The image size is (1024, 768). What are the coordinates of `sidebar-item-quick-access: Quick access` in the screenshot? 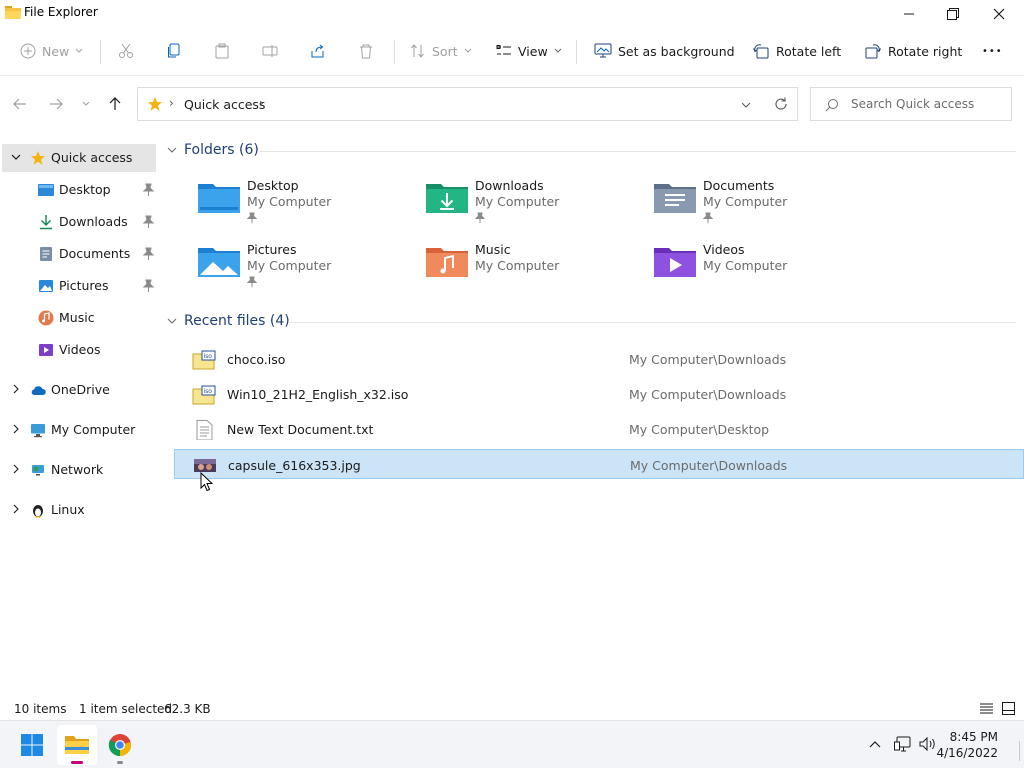 It's located at (79, 158).